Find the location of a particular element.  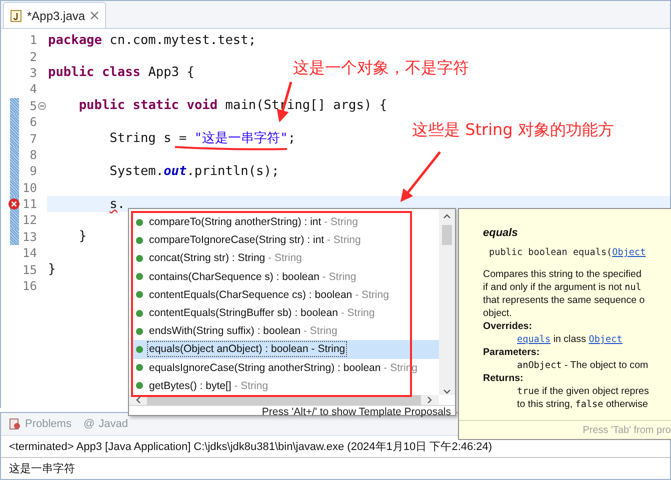

completion-item: endsWith(String suffix) : boolean - String is located at coordinates (285, 331).